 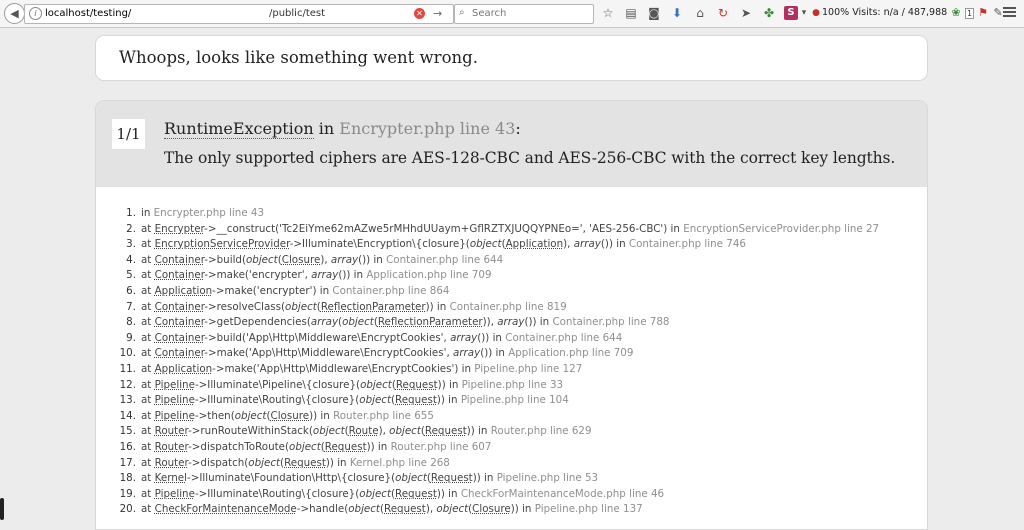 What do you see at coordinates (884, 12) in the screenshot?
I see `zoom-visits-readout: 100% Visits: n/a / 487,988` at bounding box center [884, 12].